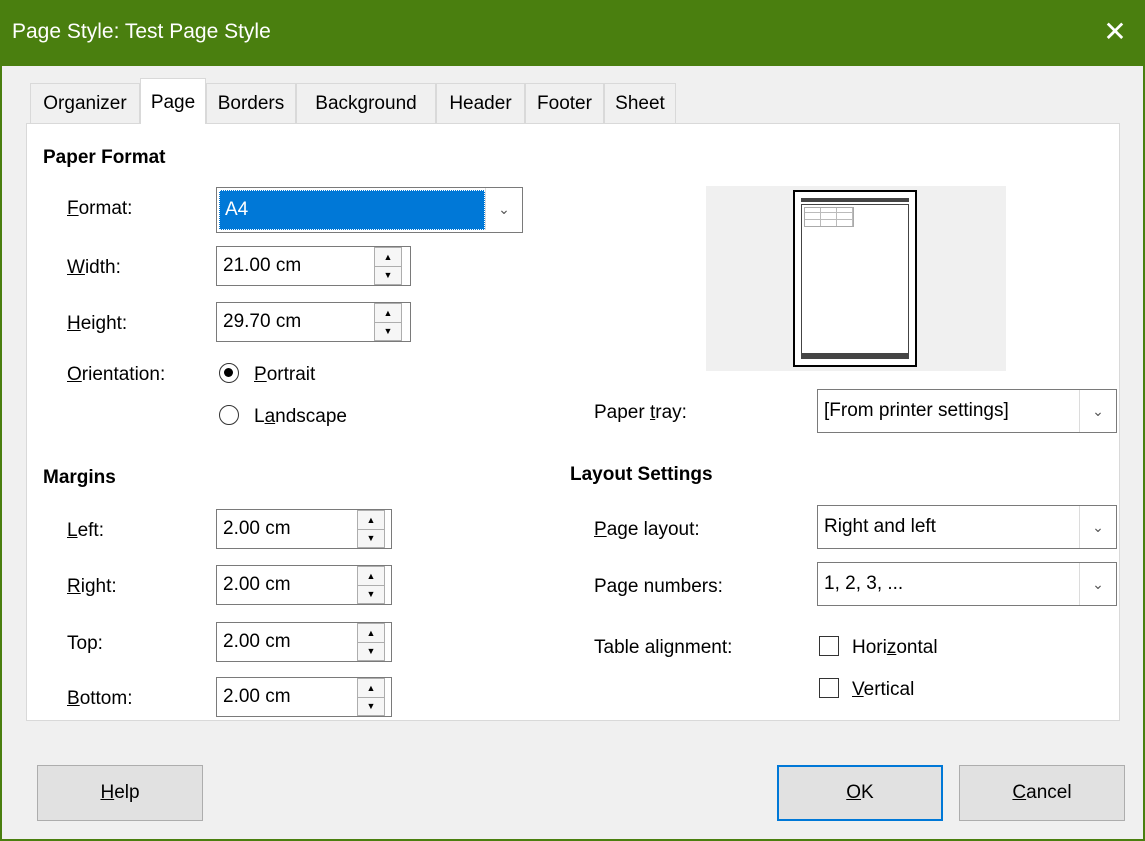 This screenshot has height=841, width=1145. Describe the element at coordinates (229, 415) in the screenshot. I see `landscape-radio` at that location.